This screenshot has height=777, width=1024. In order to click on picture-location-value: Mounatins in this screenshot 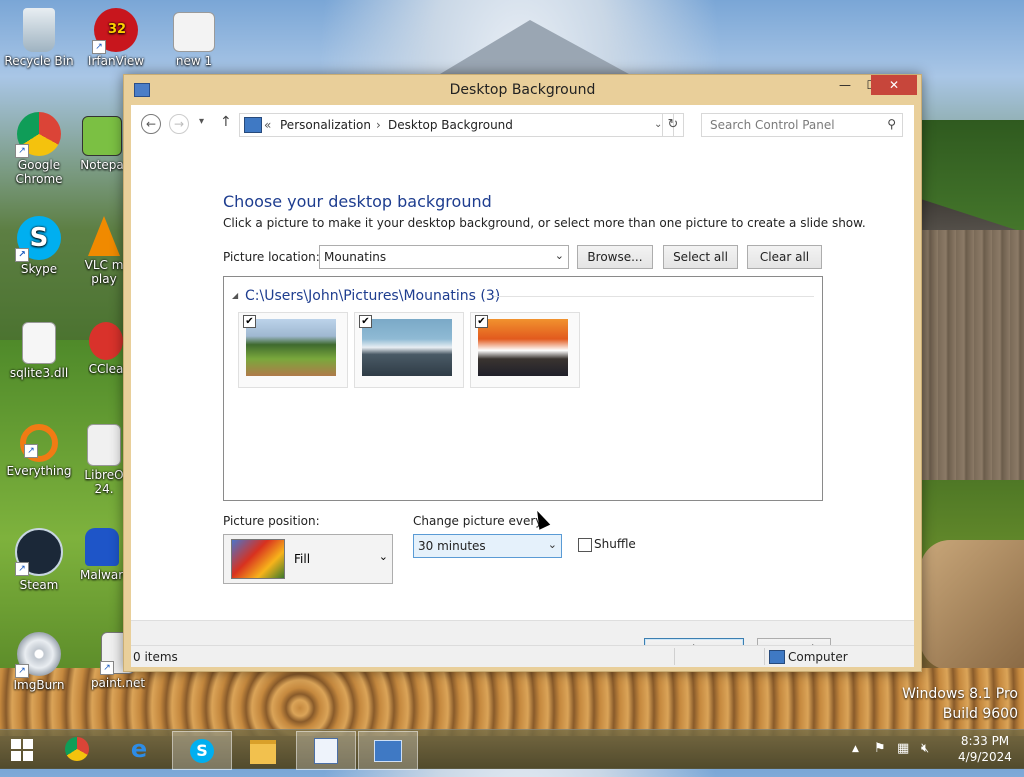, I will do `click(355, 257)`.